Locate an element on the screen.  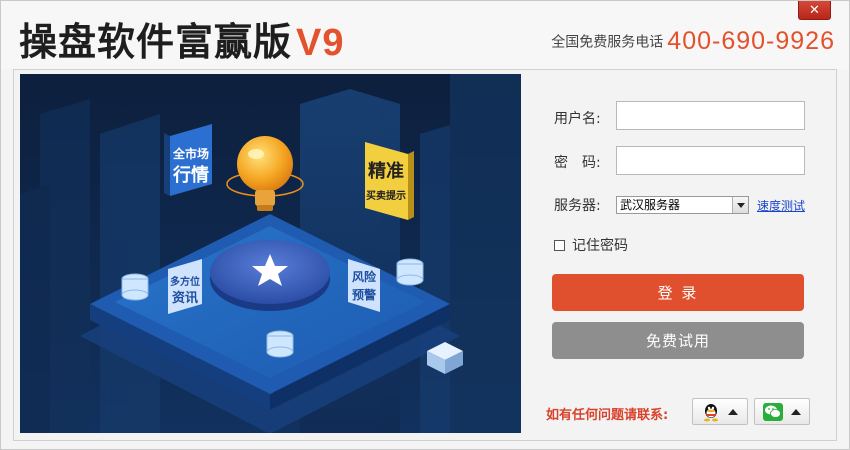
server-label: 服务器: is located at coordinates (577, 206).